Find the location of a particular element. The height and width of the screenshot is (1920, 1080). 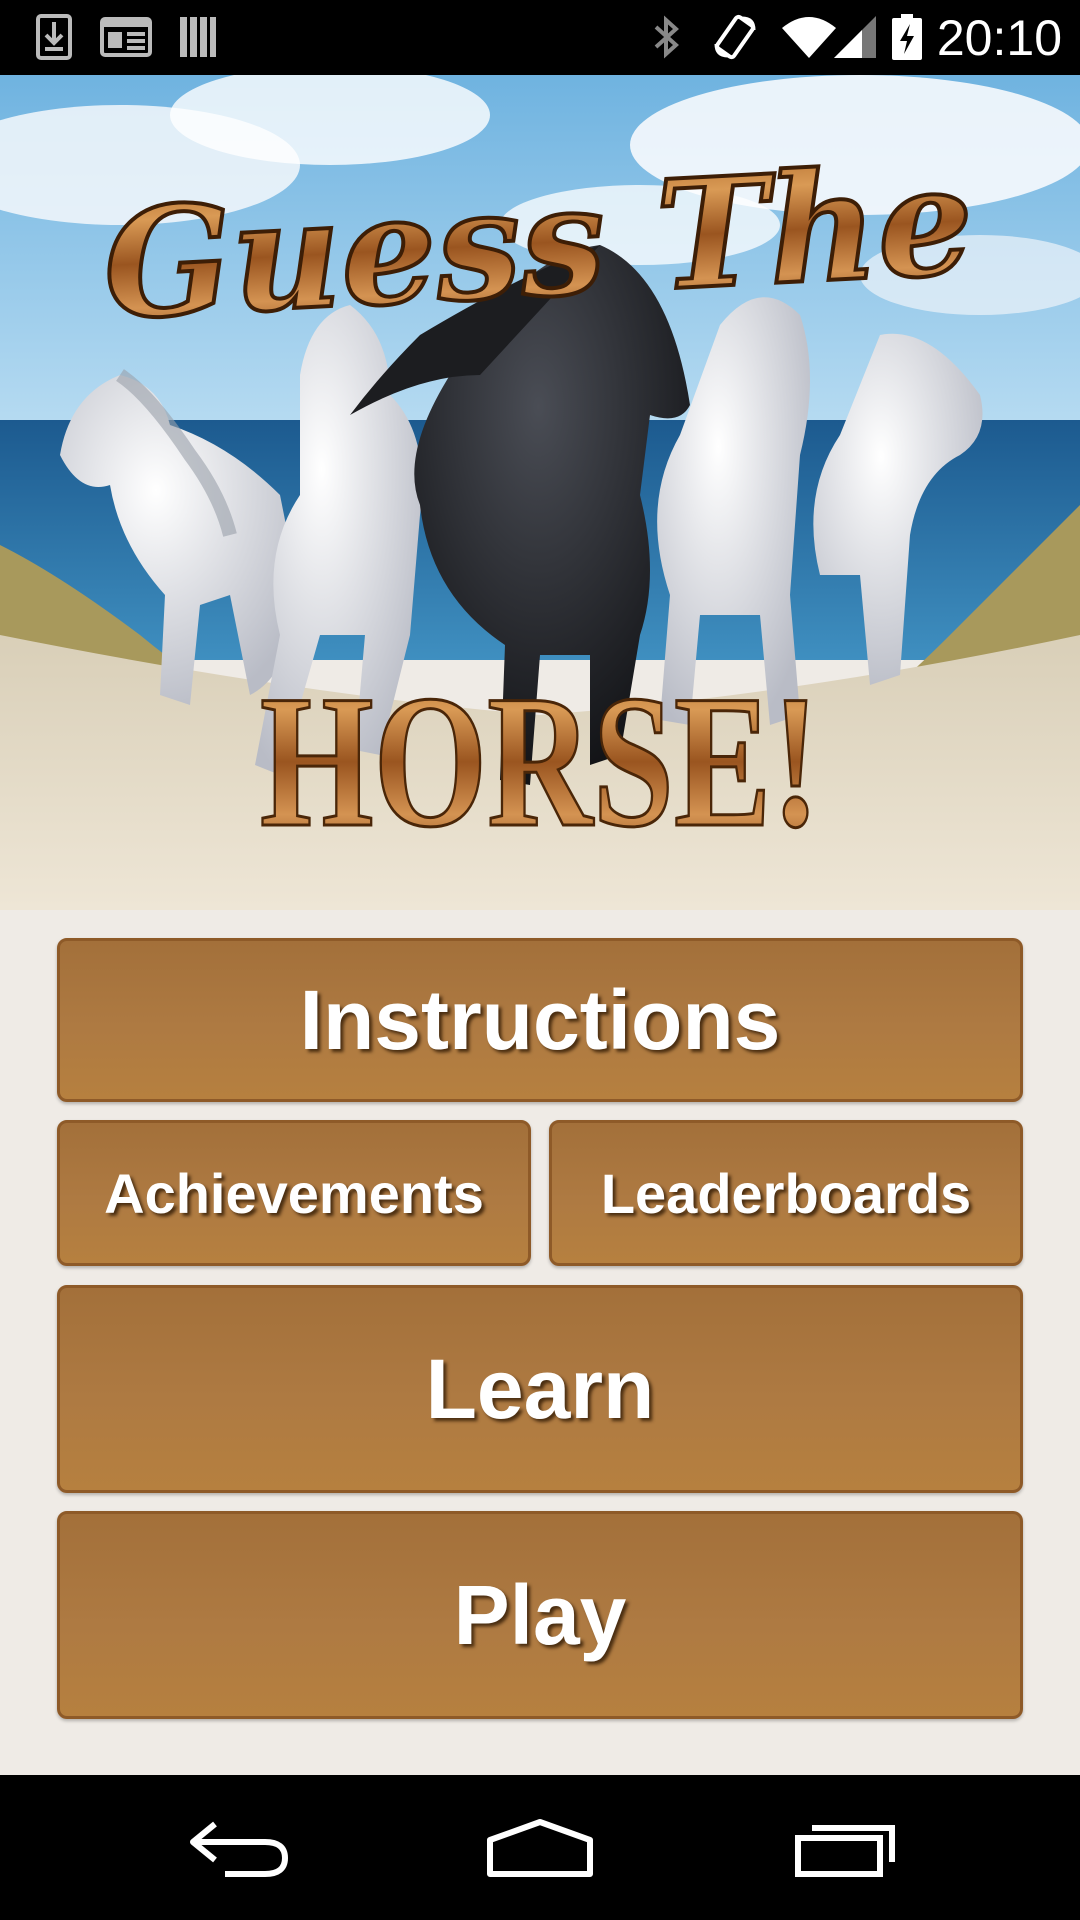

banner-title-line2: HORSE! is located at coordinates (540, 762).